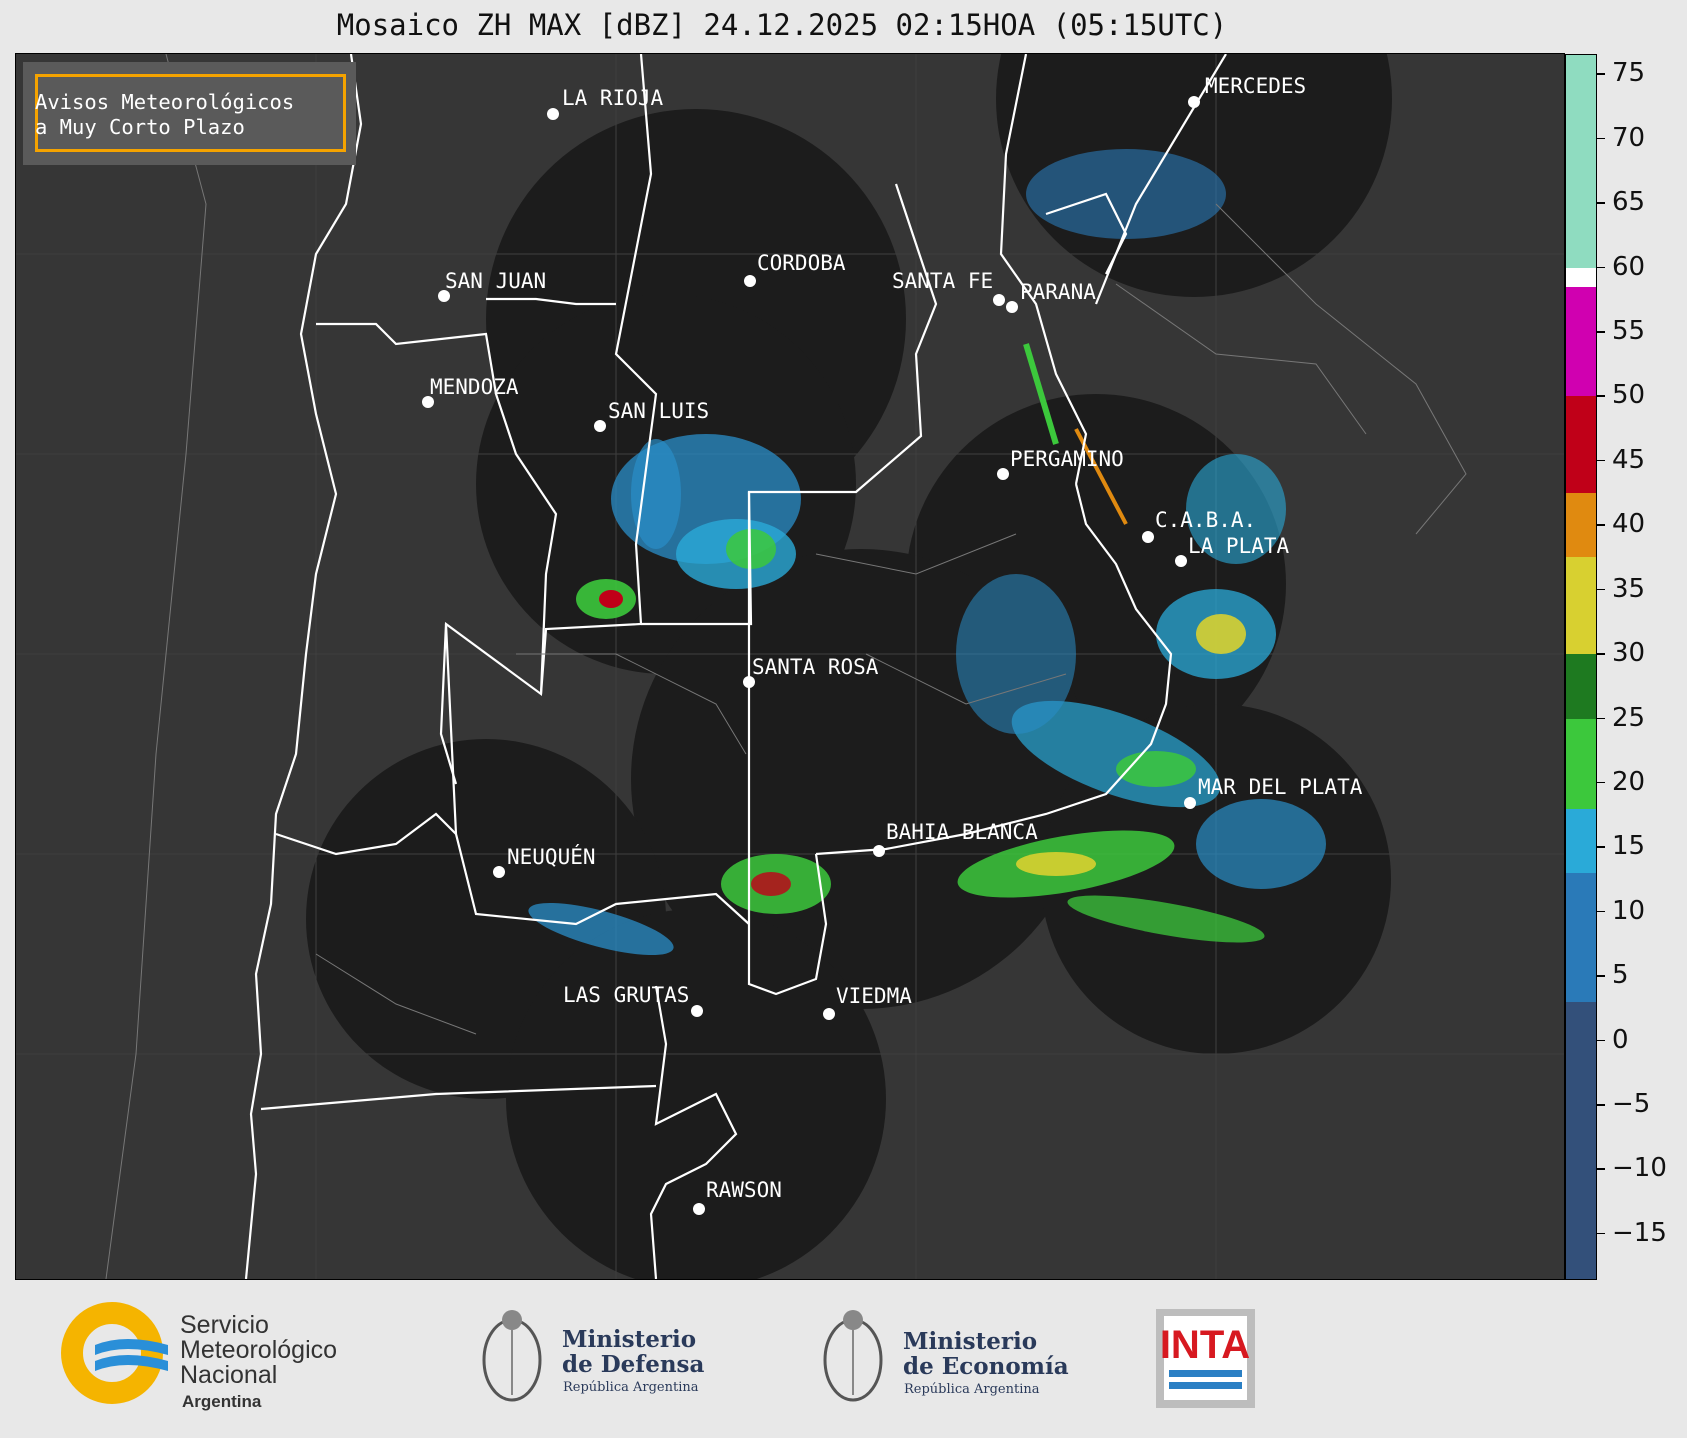 This screenshot has height=1438, width=1687. I want to click on colorbar-tick-label: 65, so click(1629, 202).